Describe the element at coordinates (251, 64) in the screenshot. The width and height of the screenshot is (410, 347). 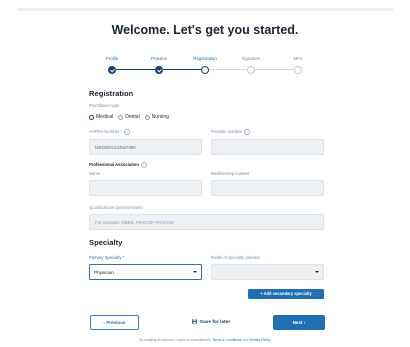
I see `step-signature: Signature` at that location.